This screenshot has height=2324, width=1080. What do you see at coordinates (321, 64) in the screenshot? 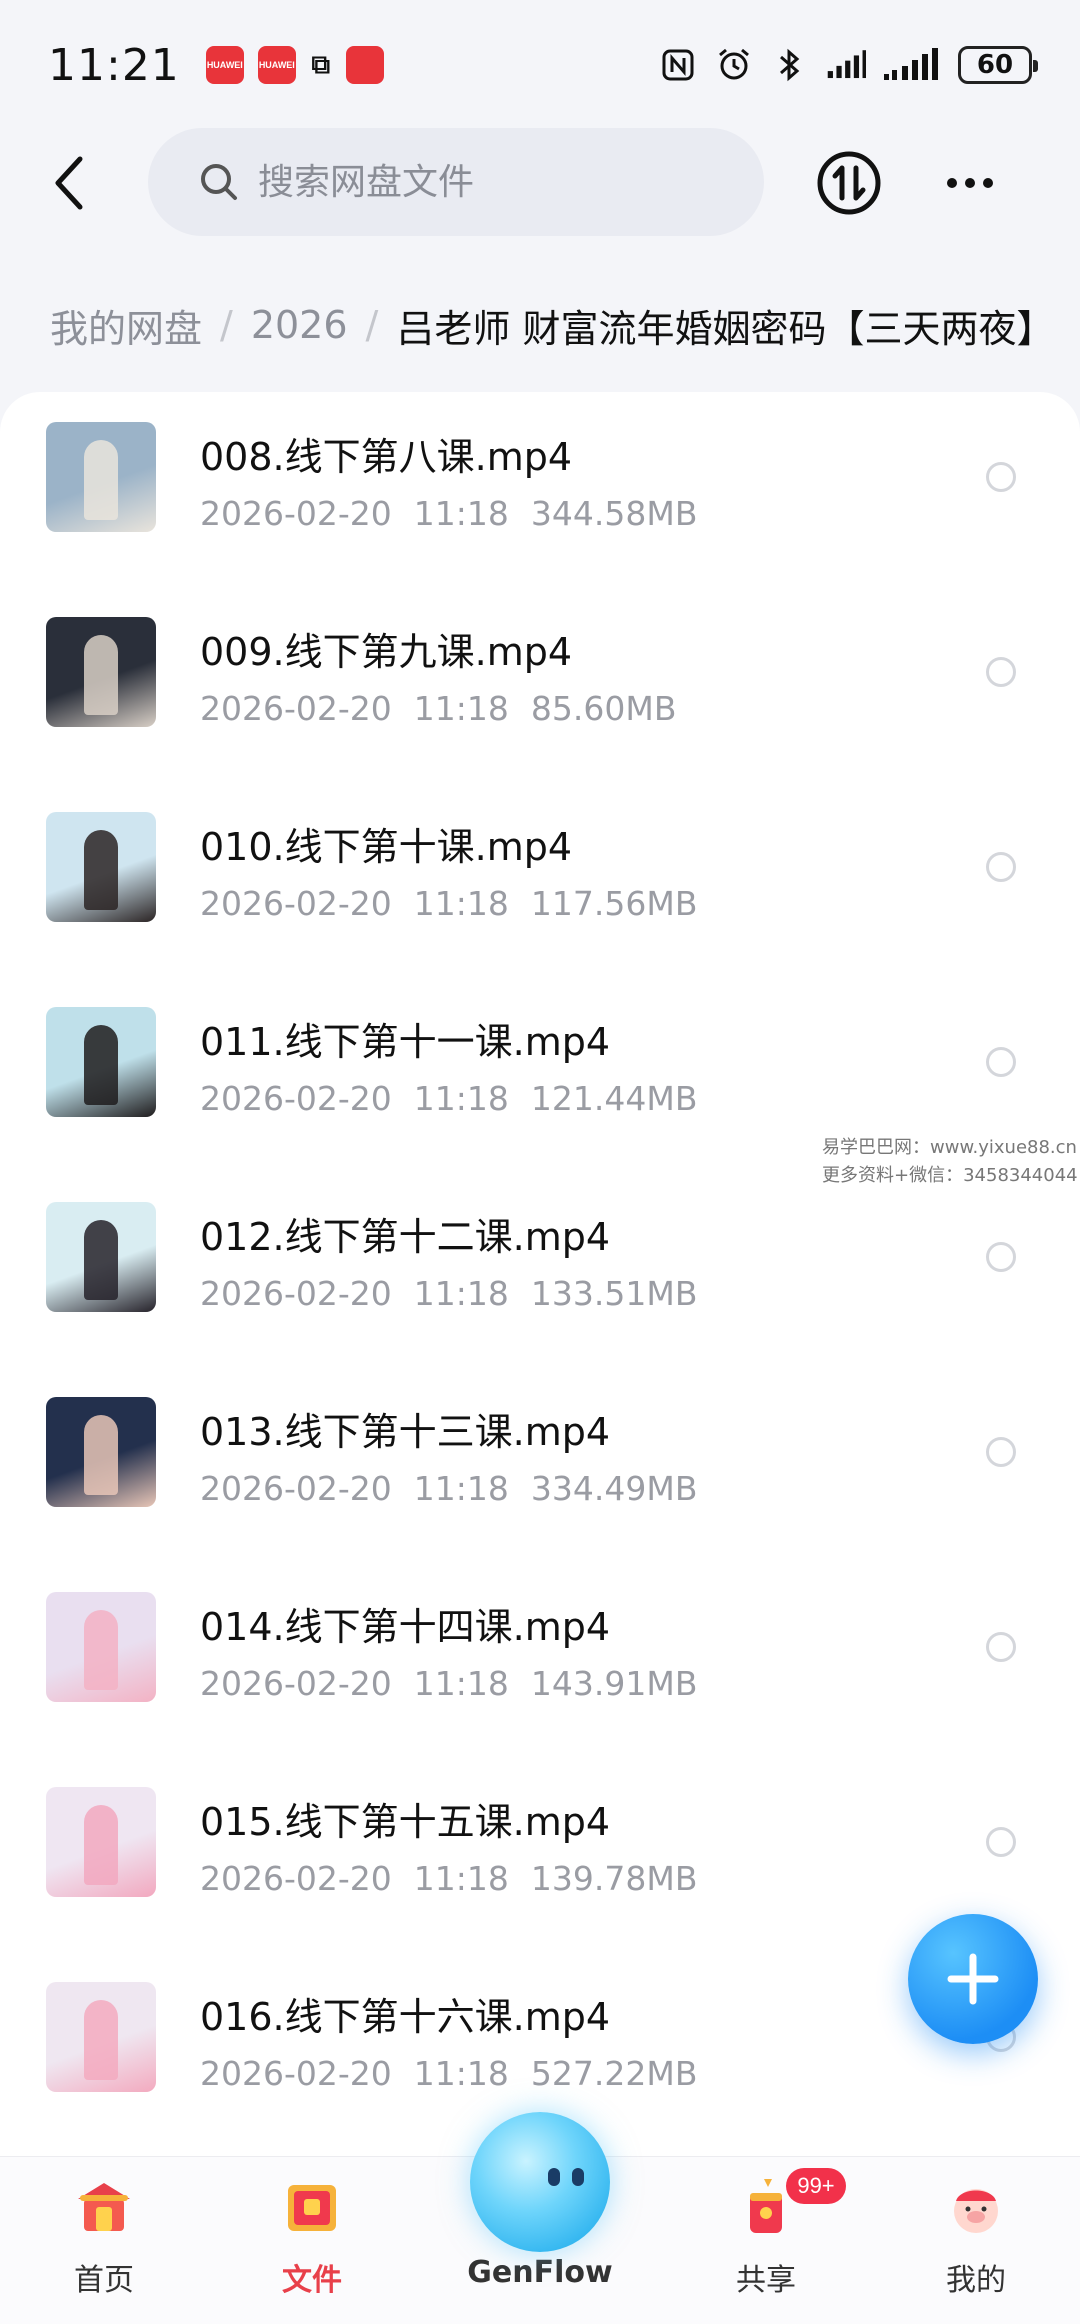
I see `link-icon: ⧉` at bounding box center [321, 64].